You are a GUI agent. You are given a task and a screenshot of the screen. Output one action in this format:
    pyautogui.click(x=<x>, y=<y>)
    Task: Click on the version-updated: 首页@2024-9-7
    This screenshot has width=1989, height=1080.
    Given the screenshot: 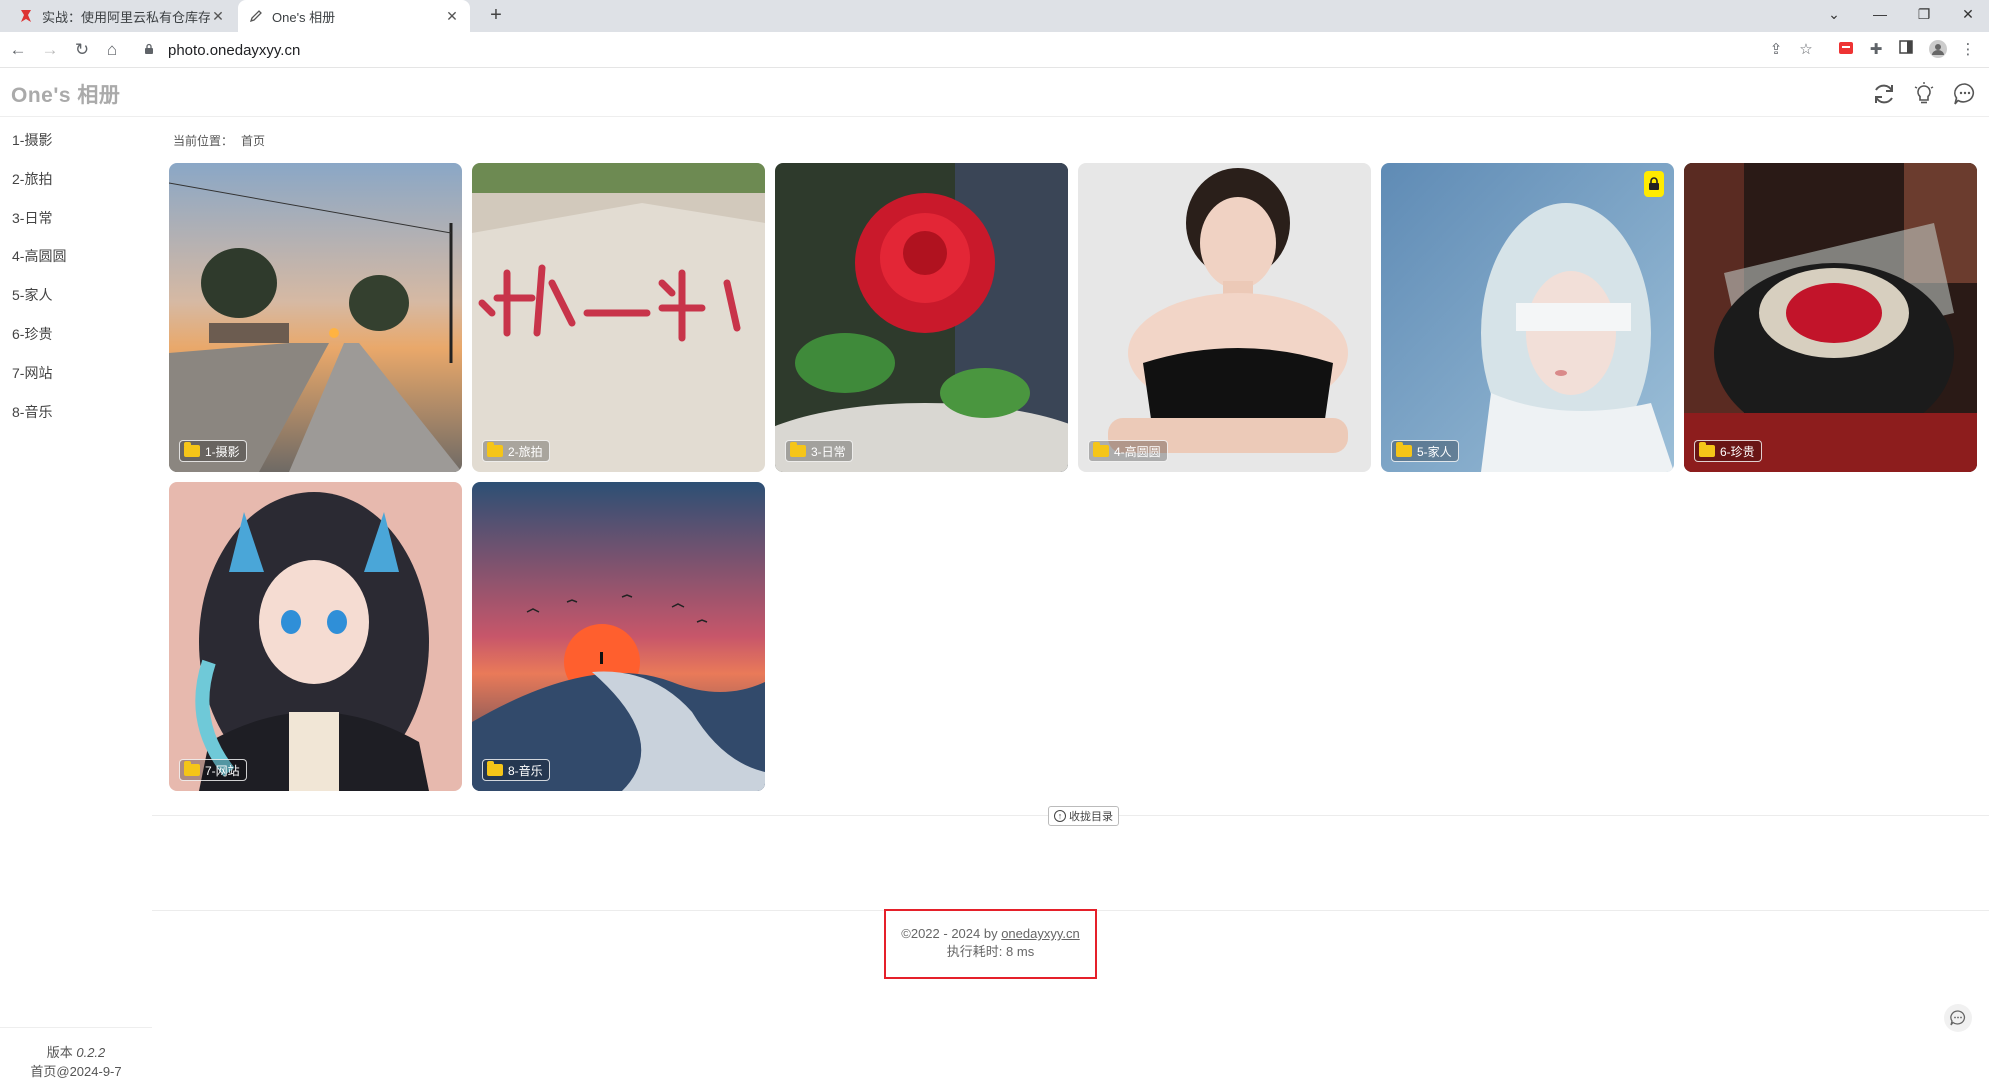 What is the action you would take?
    pyautogui.click(x=76, y=1071)
    